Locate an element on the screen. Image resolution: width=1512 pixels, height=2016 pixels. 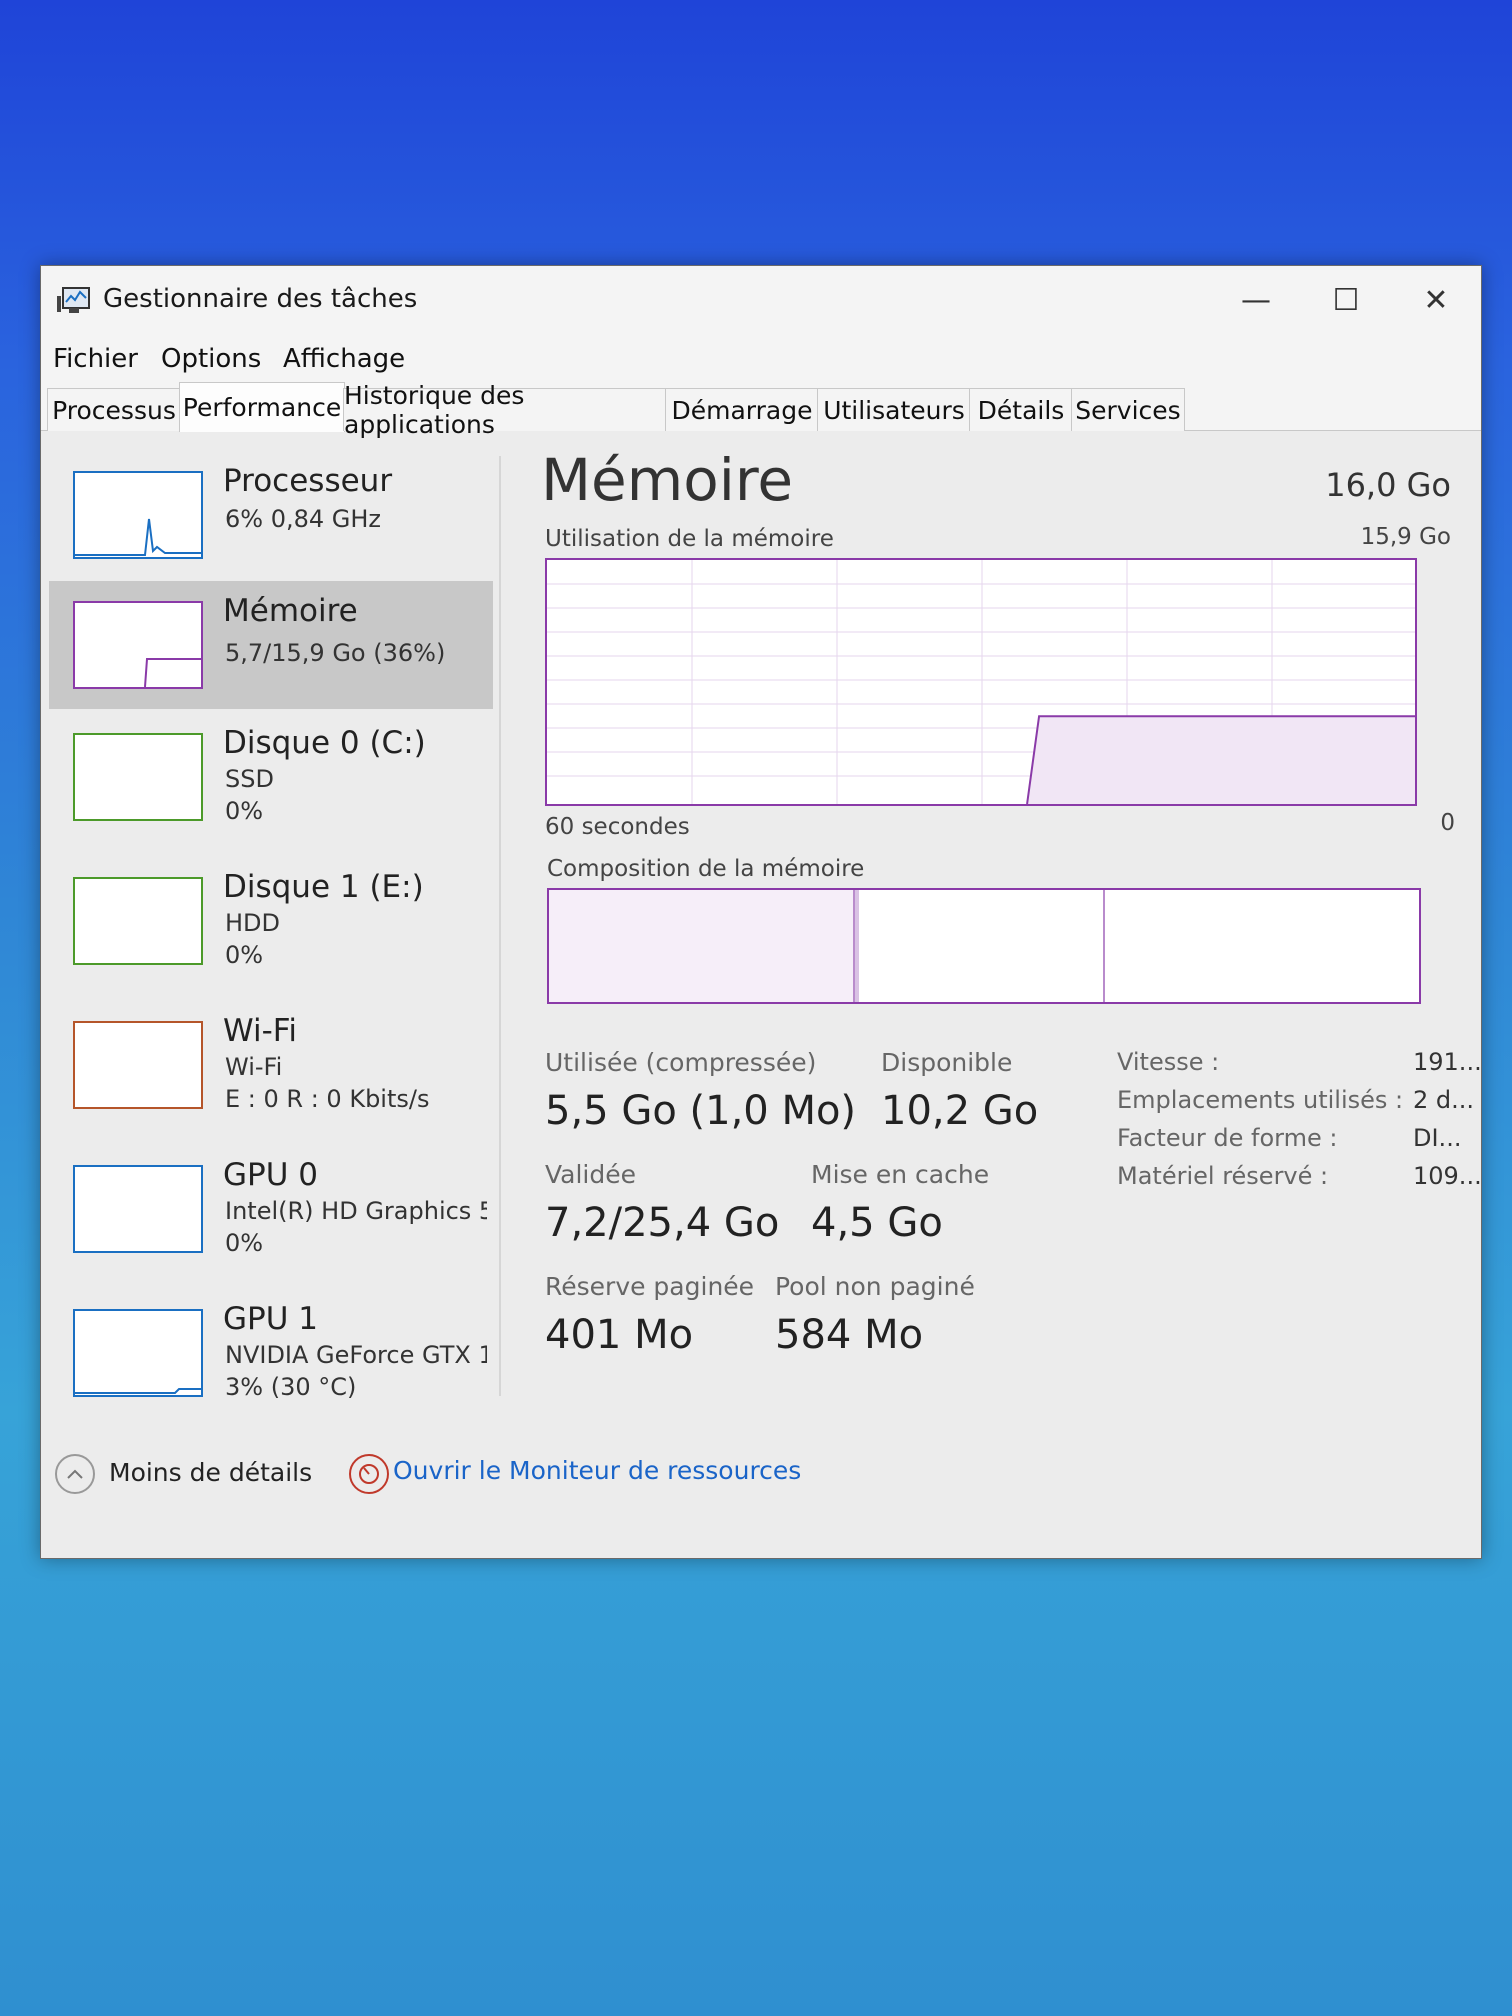
composition-in-use is located at coordinates (702, 946).